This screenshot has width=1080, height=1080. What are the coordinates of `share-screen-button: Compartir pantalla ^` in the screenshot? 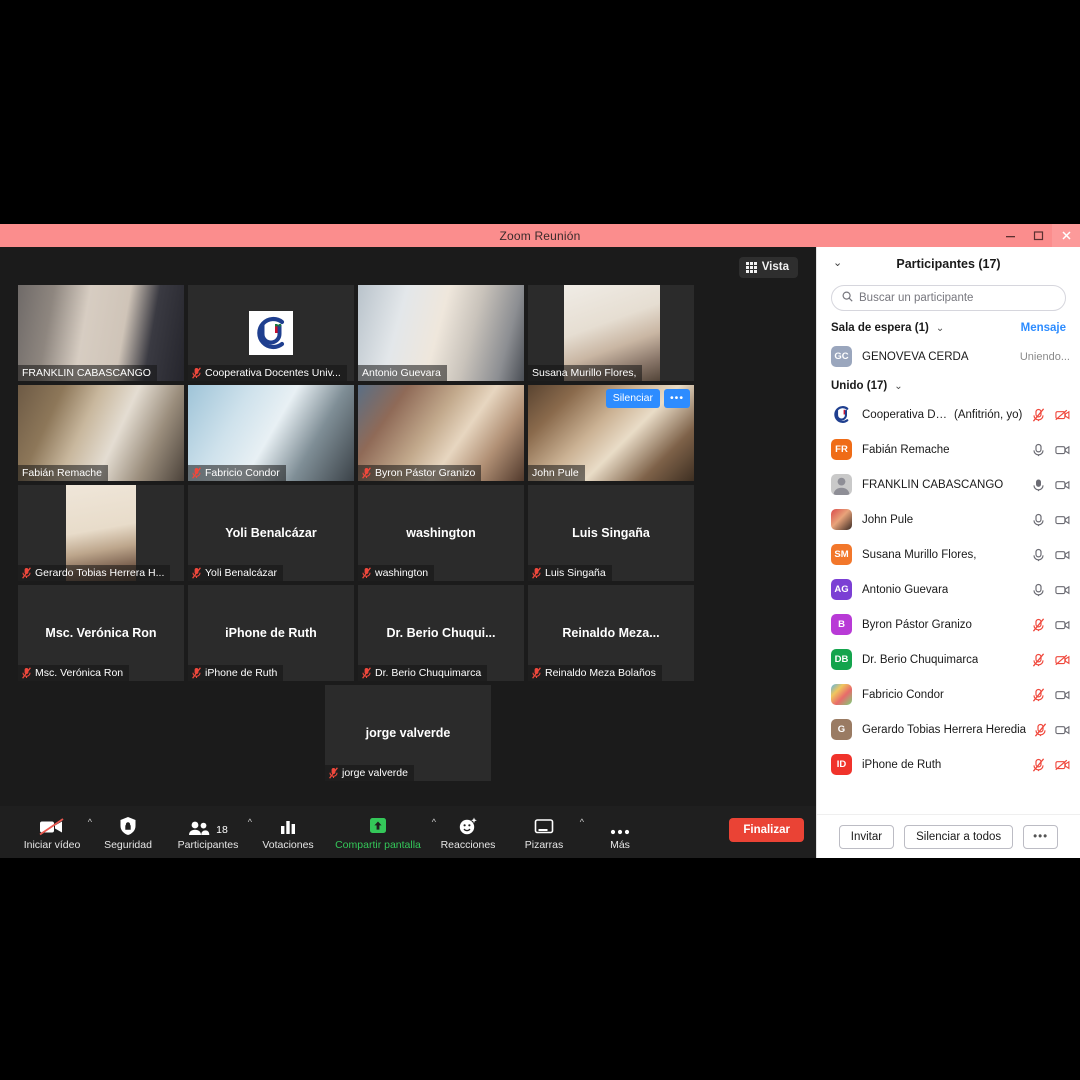 It's located at (381, 832).